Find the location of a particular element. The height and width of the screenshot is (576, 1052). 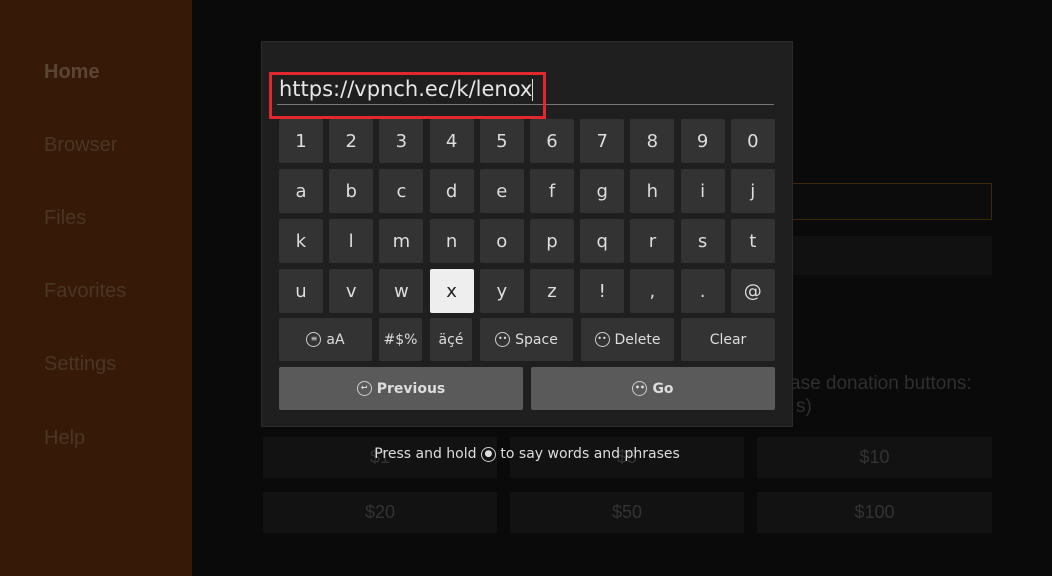

donation-label: ase donation buttons: is located at coordinates (881, 383).